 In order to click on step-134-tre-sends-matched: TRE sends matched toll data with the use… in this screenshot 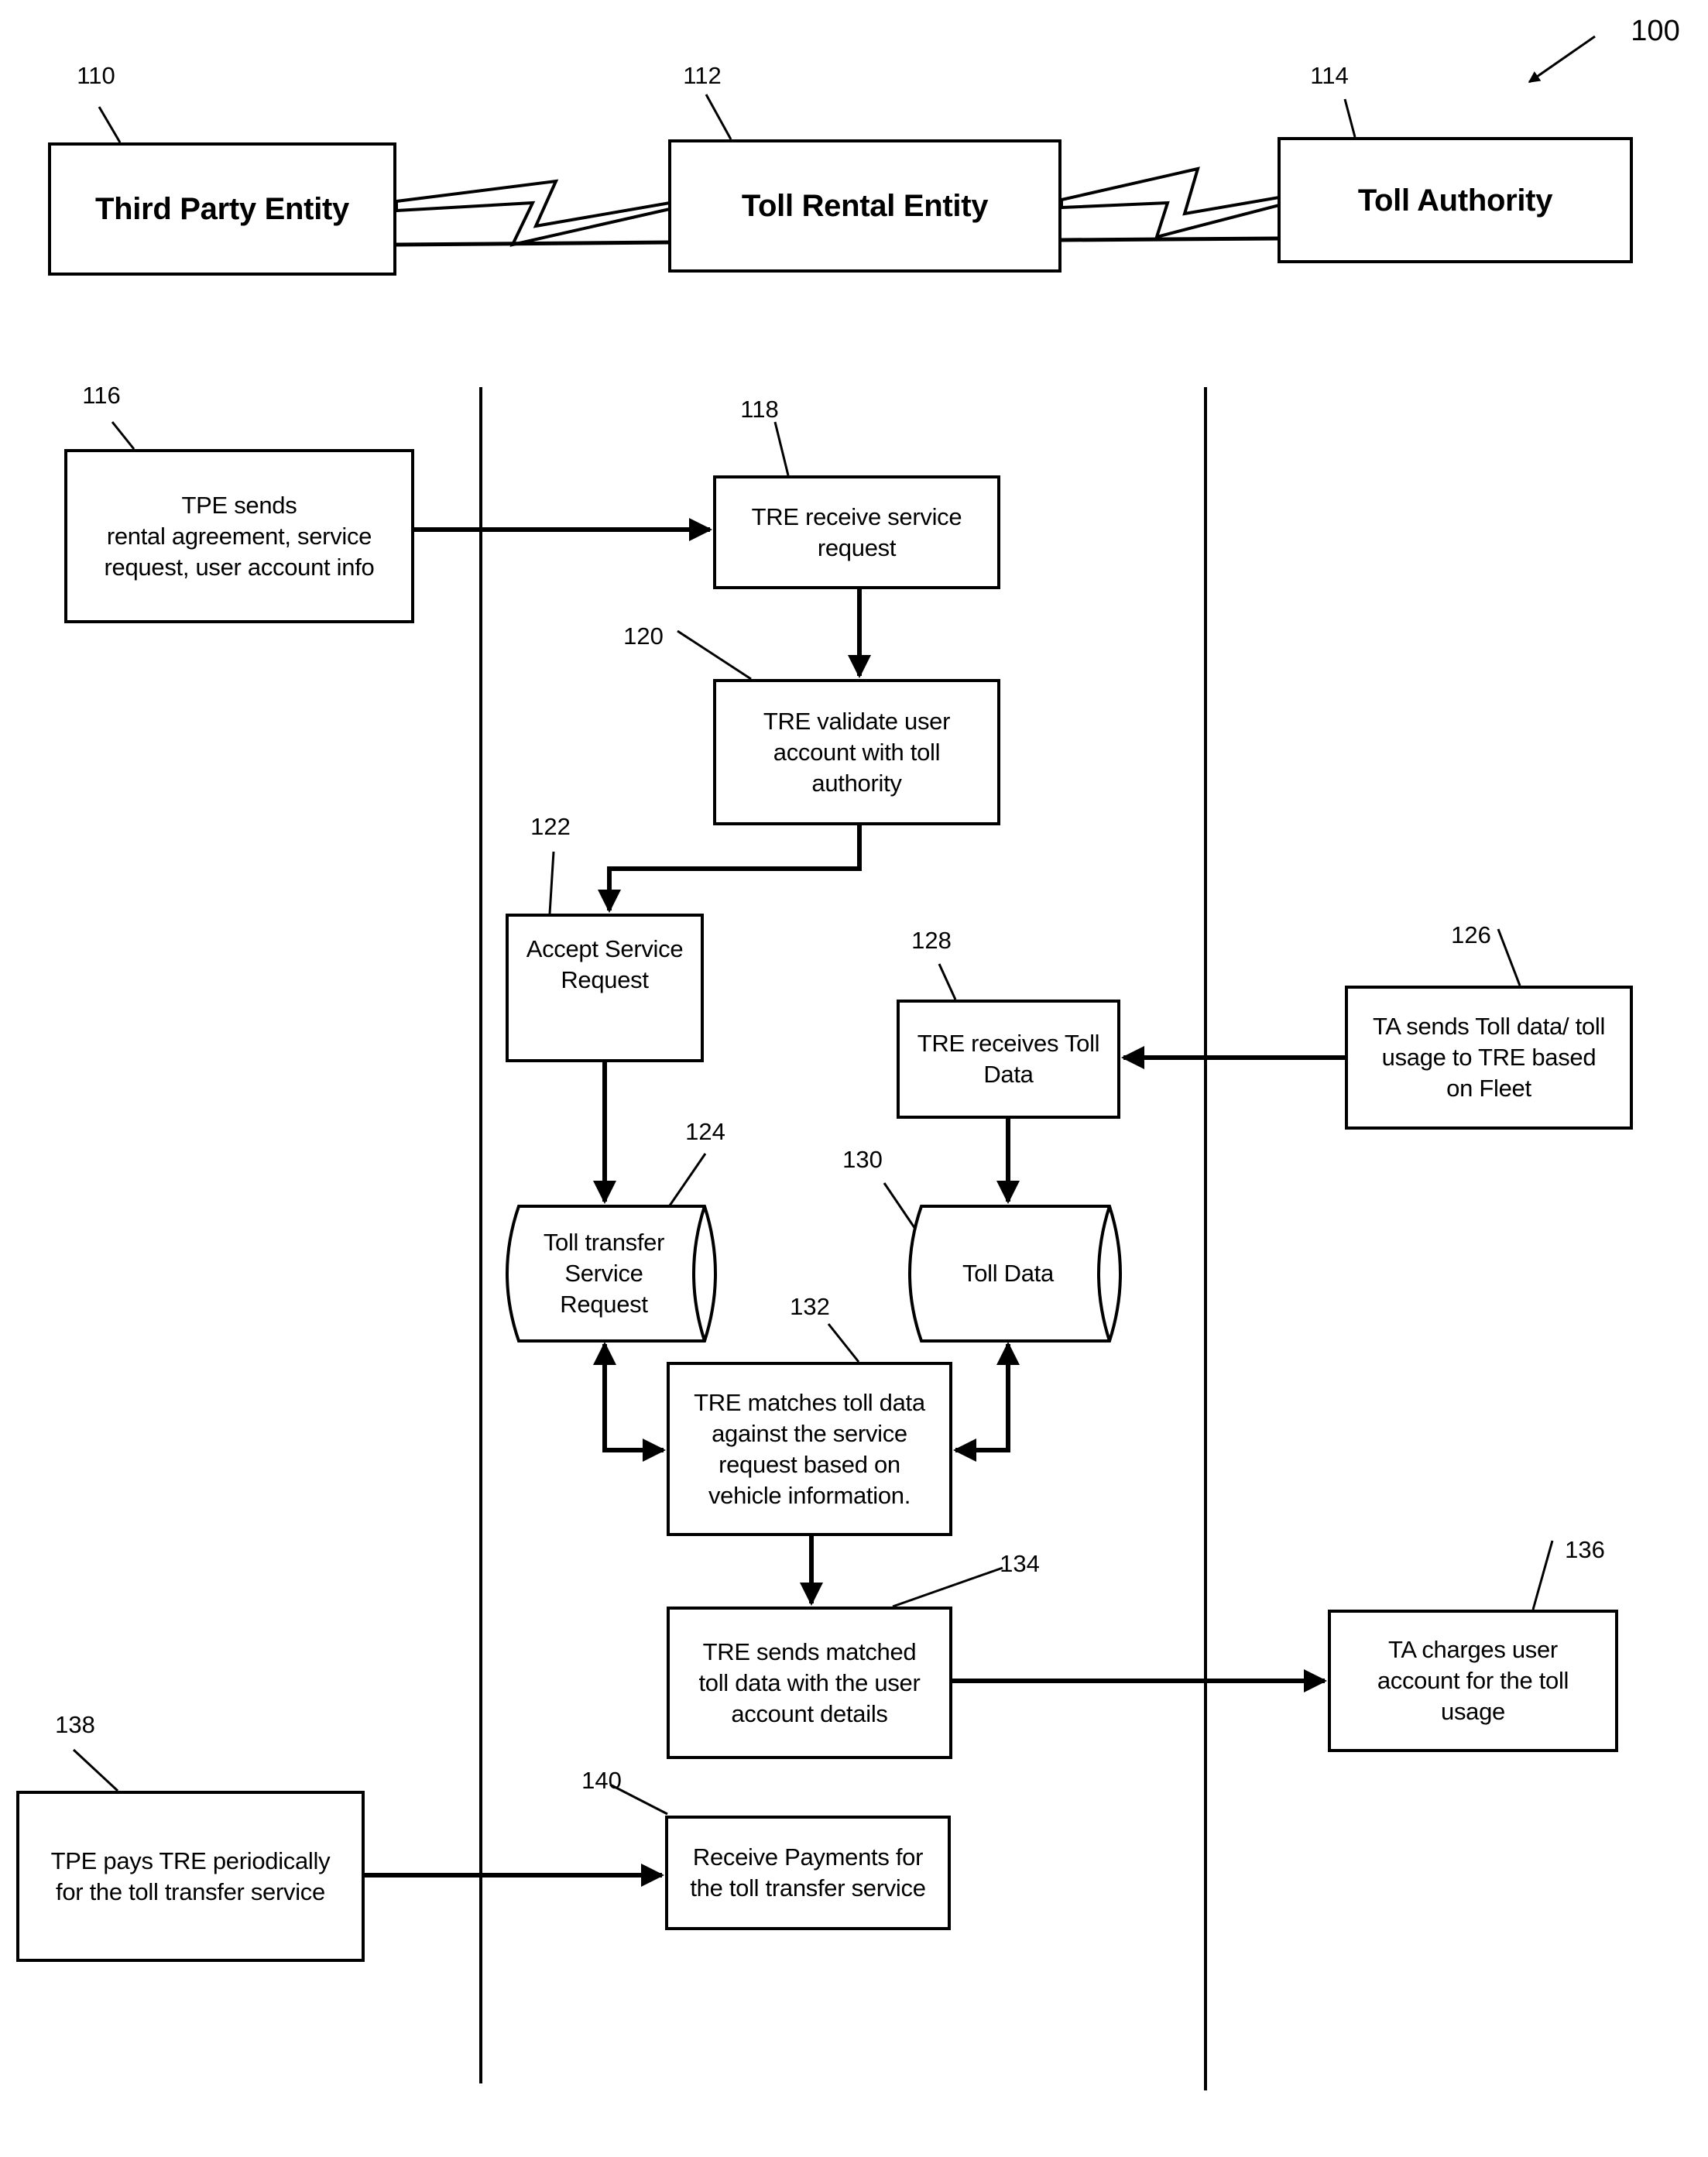, I will do `click(810, 1683)`.